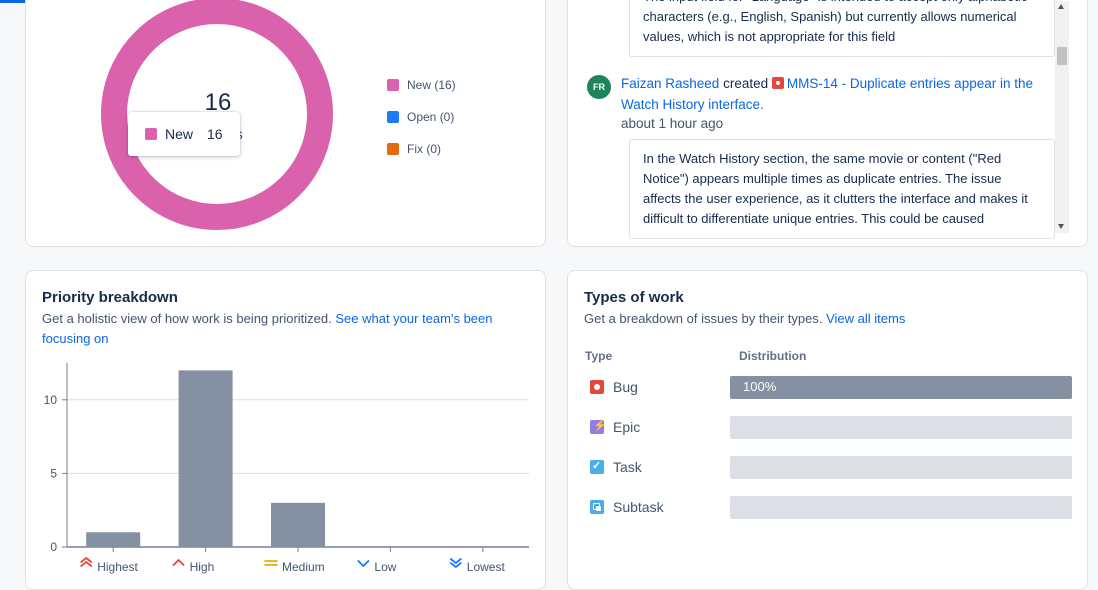  I want to click on legend-item-fix: Fix (0), so click(414, 149).